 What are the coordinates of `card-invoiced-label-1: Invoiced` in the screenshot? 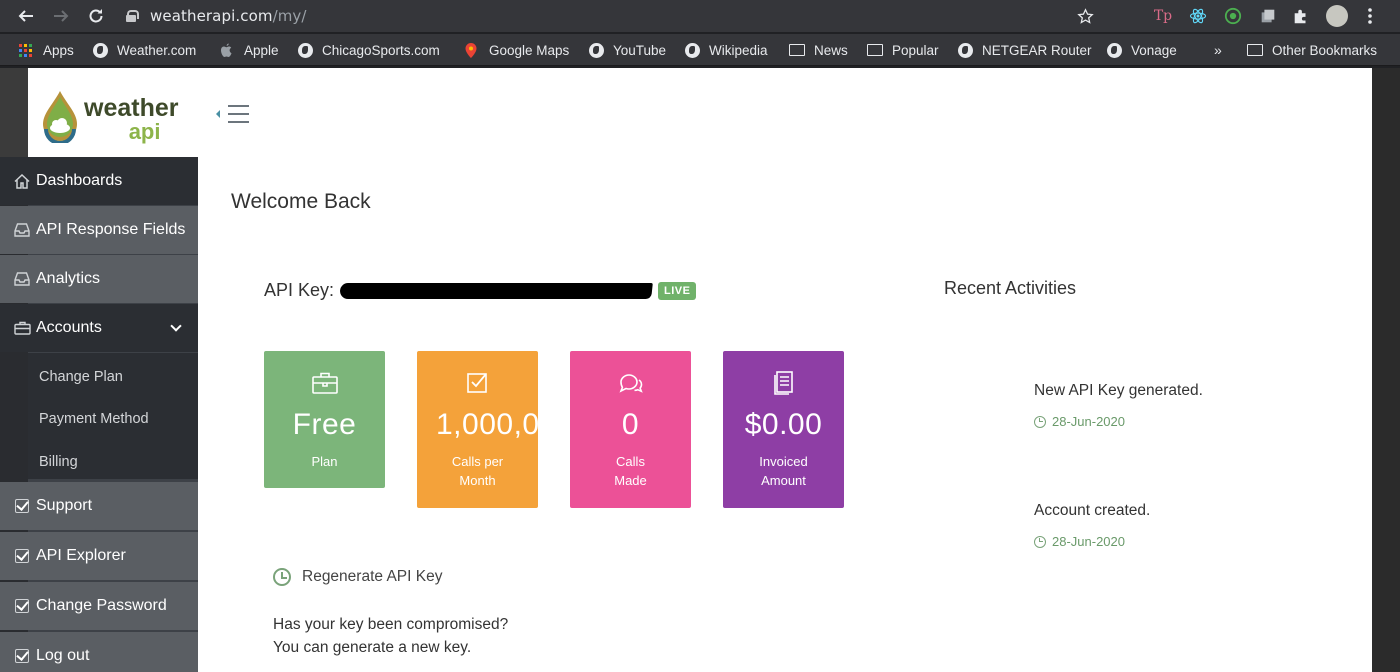 It's located at (783, 461).